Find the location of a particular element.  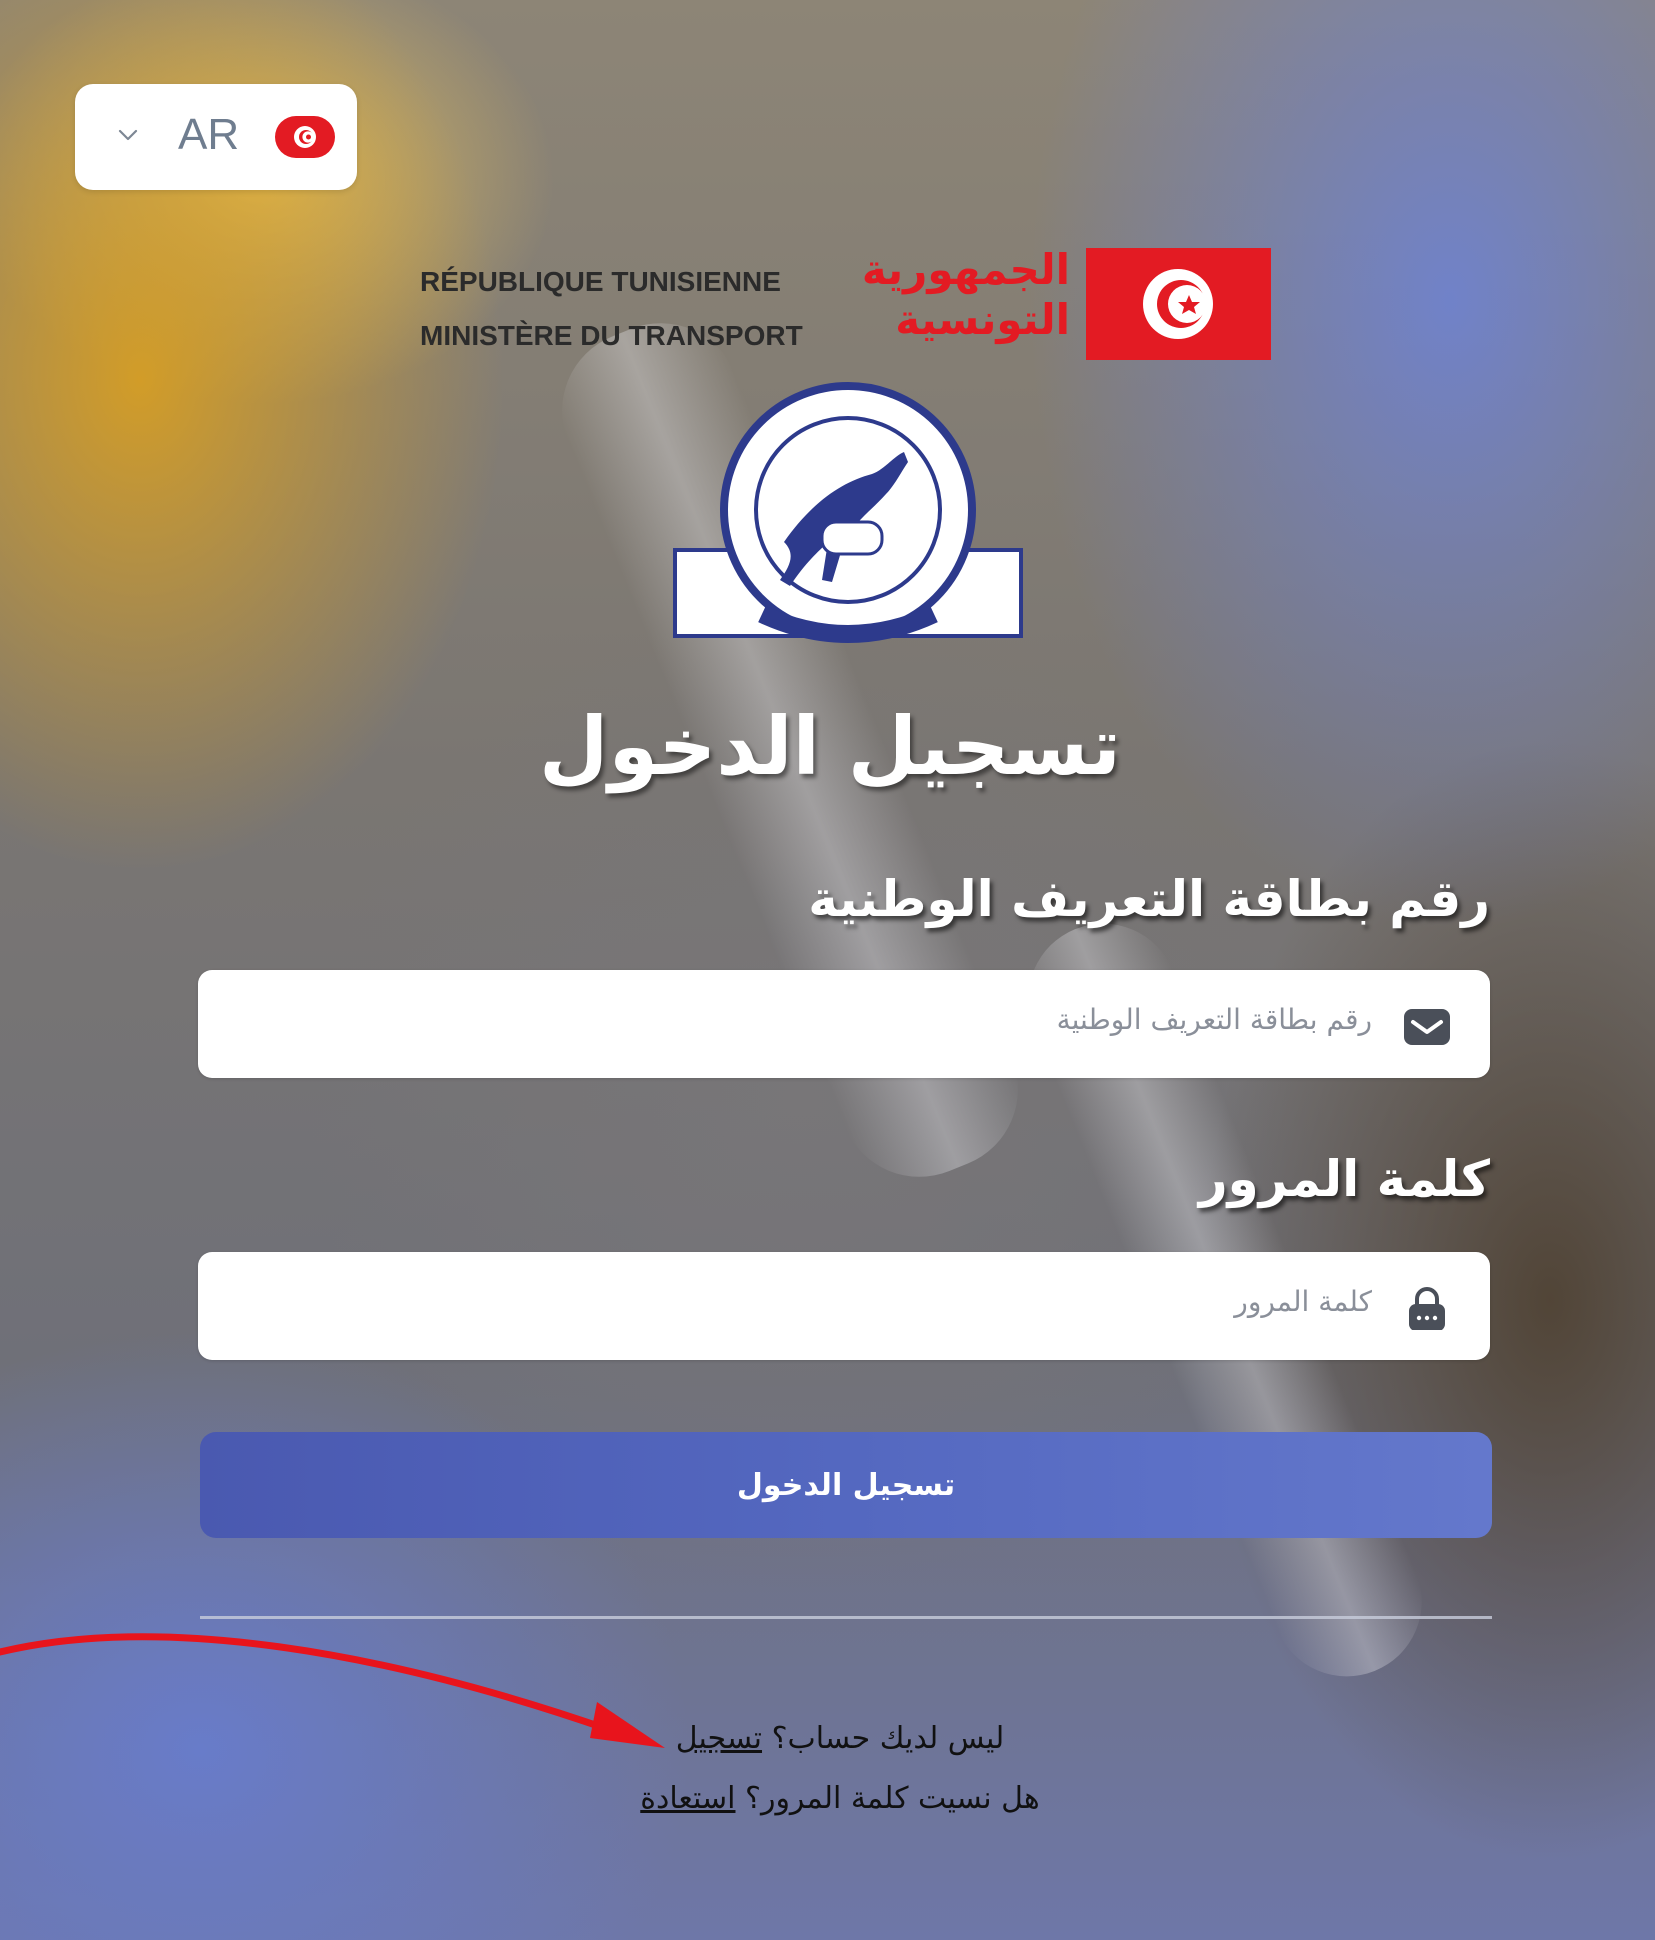

annotation-arrow-icon is located at coordinates (332, 1690).